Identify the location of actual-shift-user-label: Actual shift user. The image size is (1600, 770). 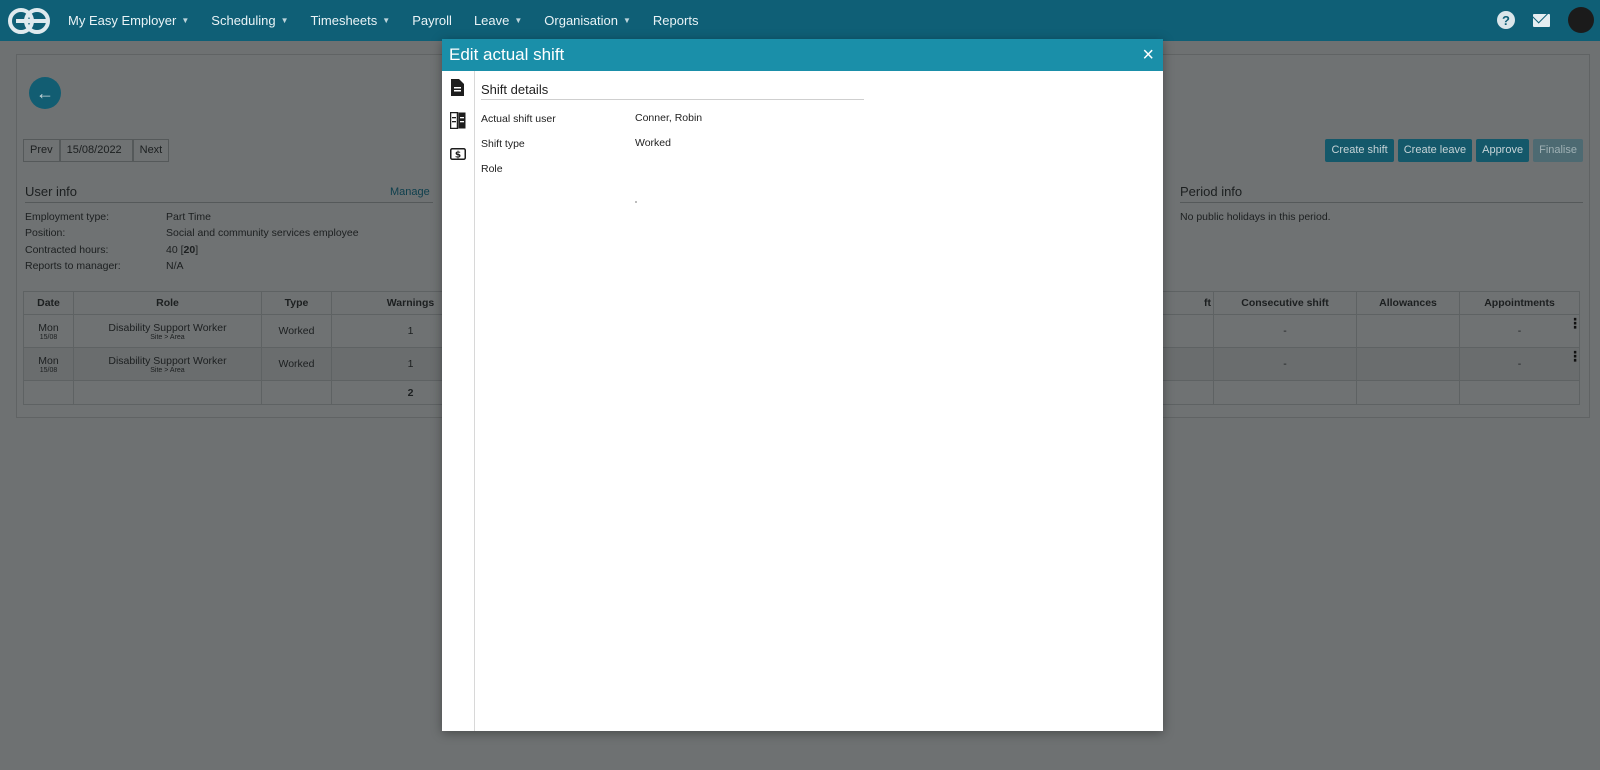
(518, 119).